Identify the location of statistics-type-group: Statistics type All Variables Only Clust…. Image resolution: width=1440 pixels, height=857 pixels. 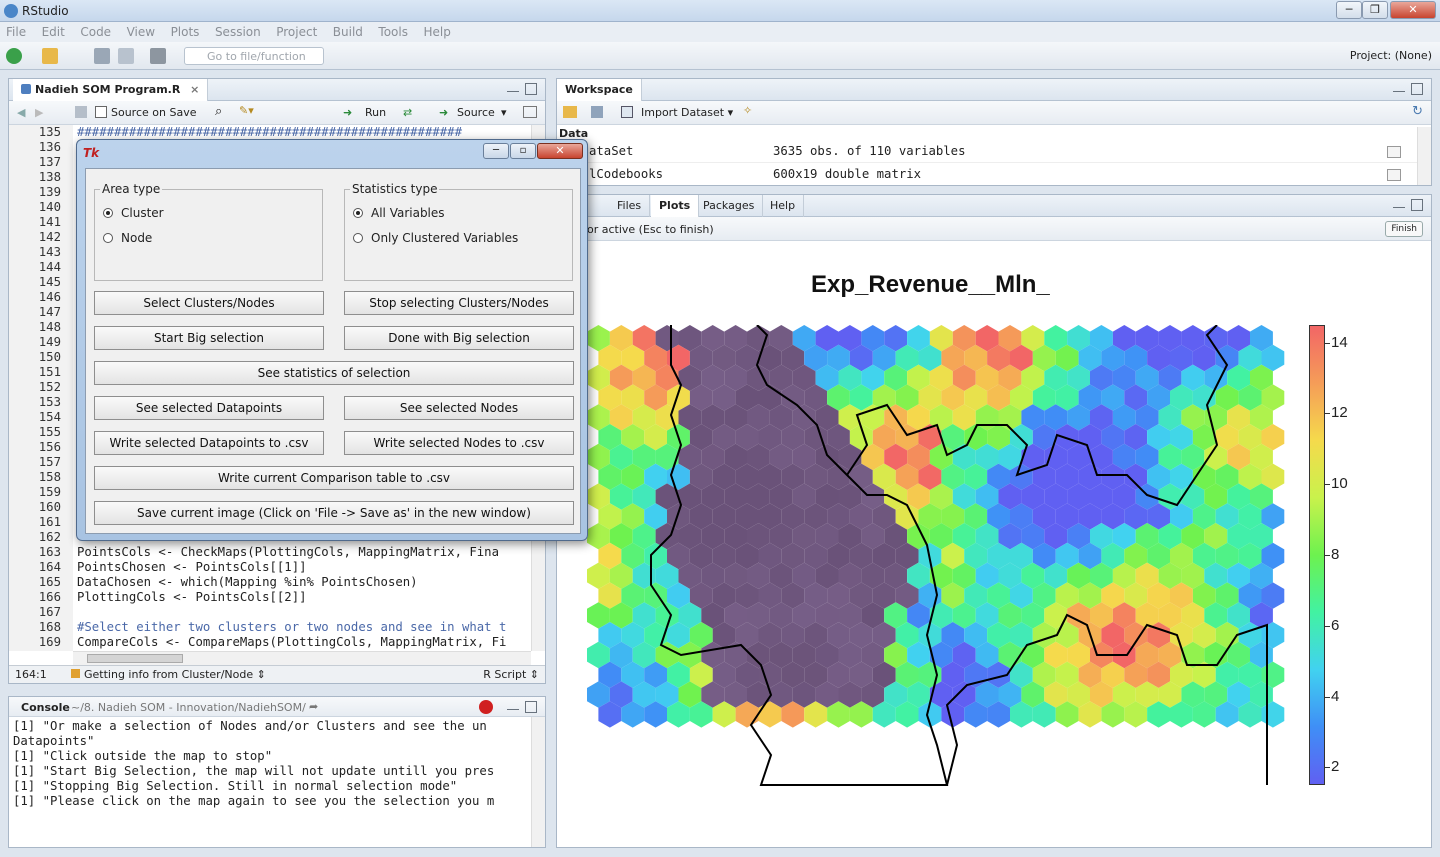
(458, 231).